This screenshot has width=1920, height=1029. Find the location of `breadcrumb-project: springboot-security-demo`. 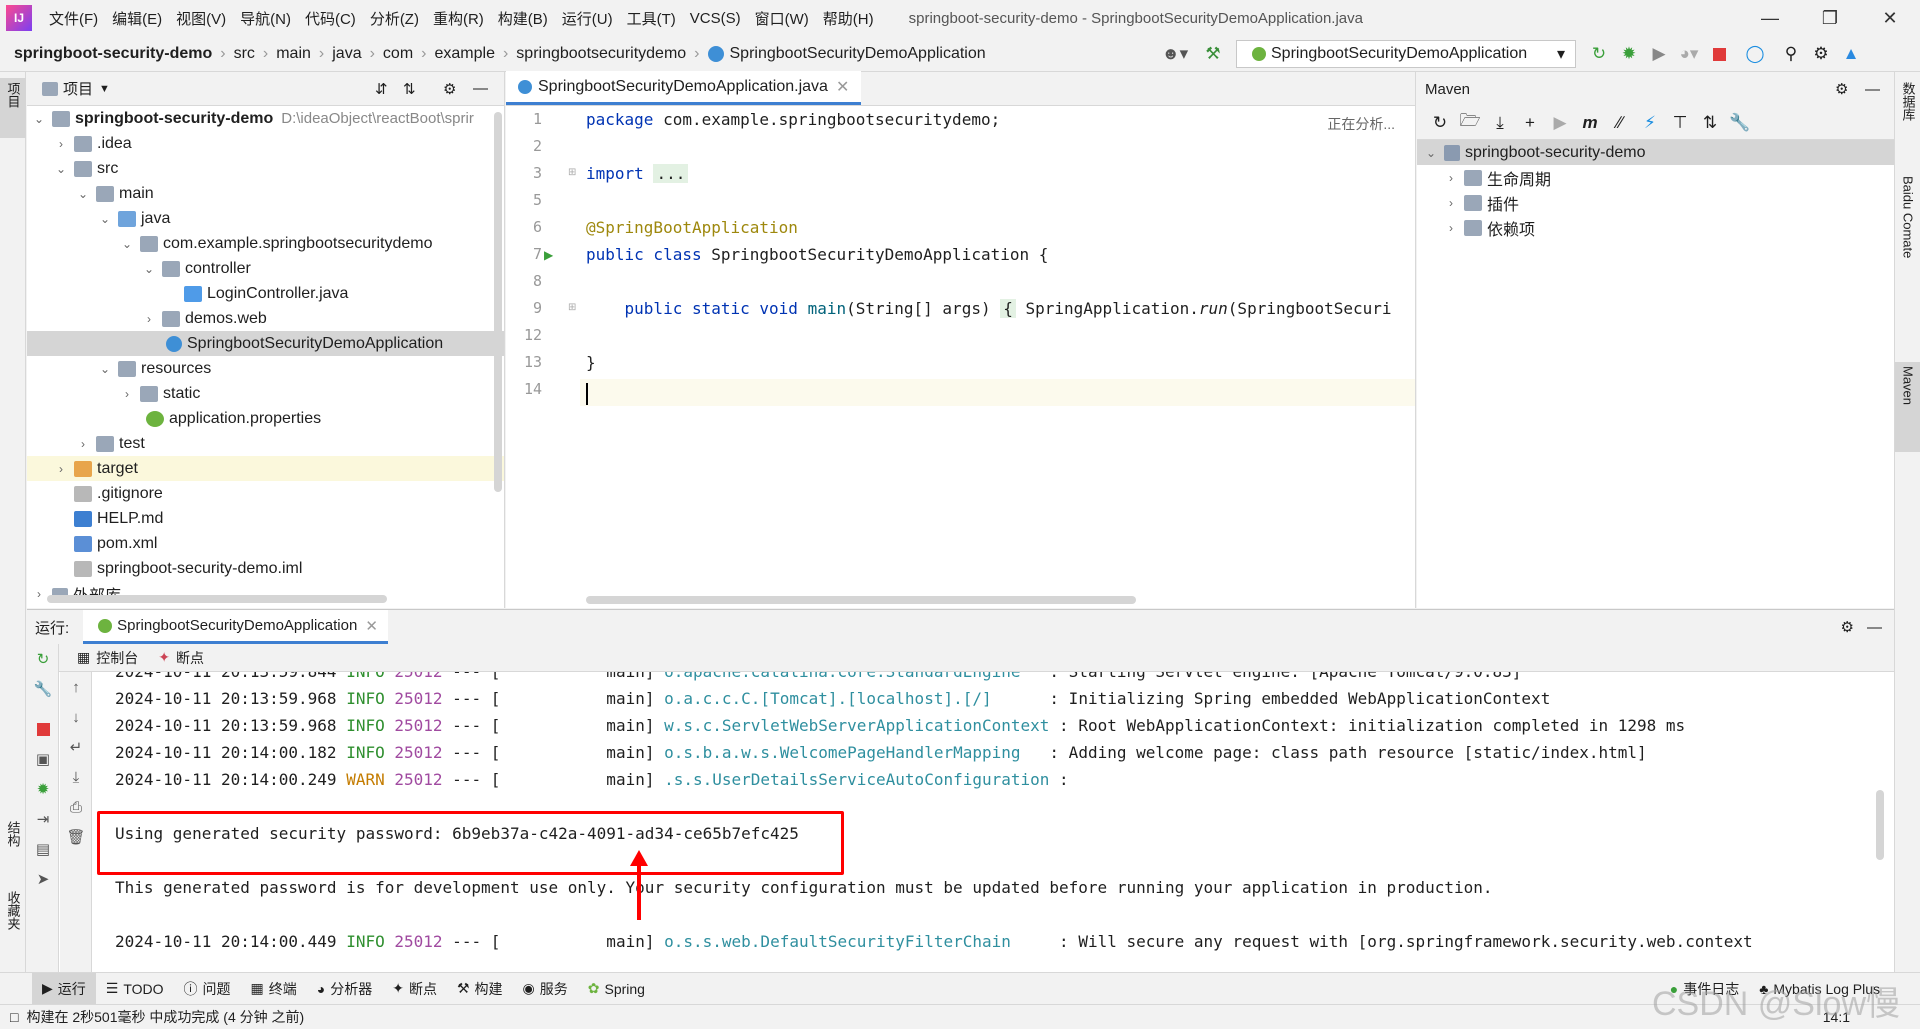

breadcrumb-project: springboot-security-demo is located at coordinates (113, 54).